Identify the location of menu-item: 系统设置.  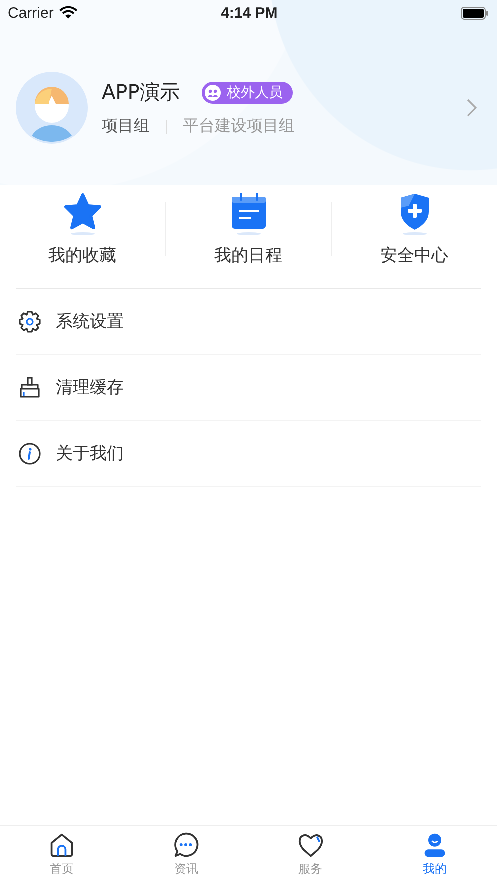
(248, 322).